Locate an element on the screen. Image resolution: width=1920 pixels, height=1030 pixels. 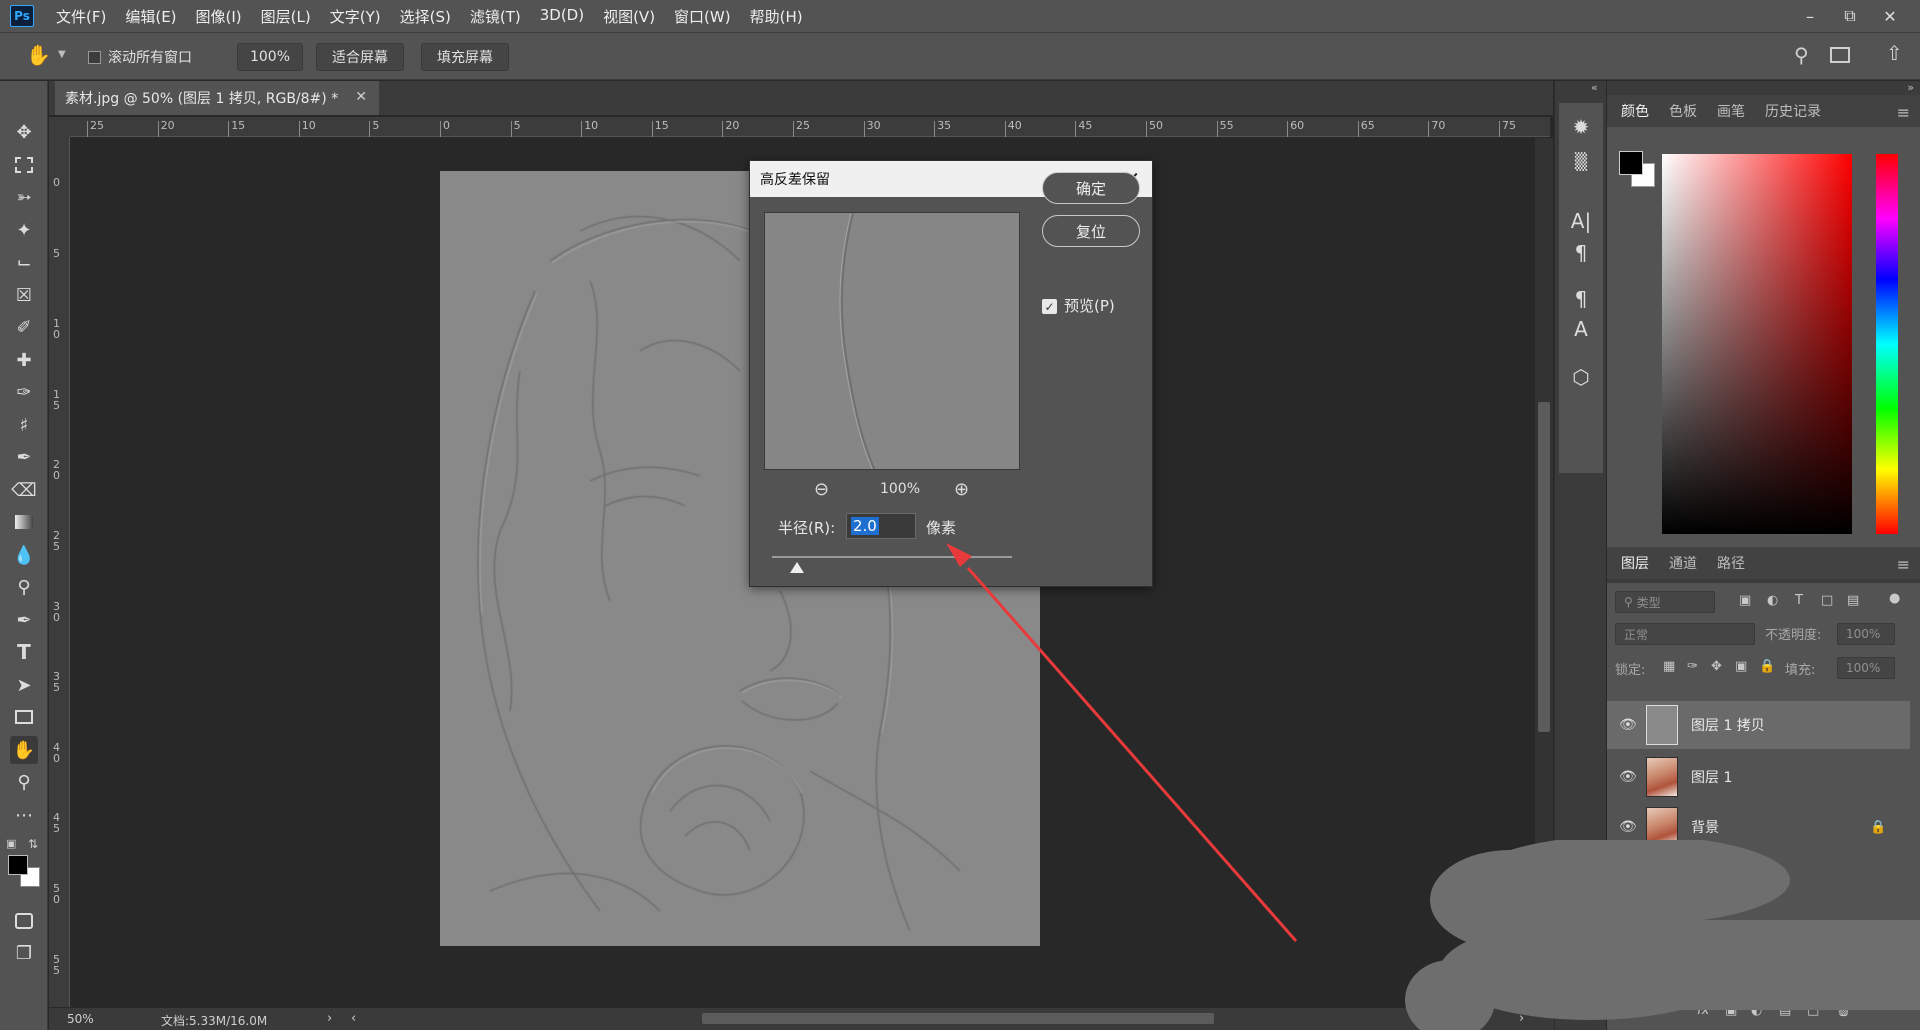
panel-menu-icon: ≡ is located at coordinates (1903, 112).